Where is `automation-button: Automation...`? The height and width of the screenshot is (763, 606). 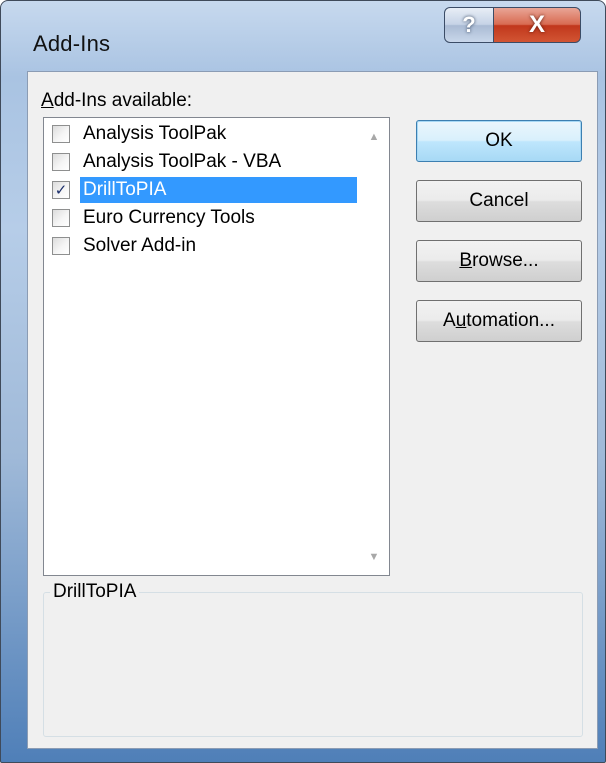 automation-button: Automation... is located at coordinates (499, 321).